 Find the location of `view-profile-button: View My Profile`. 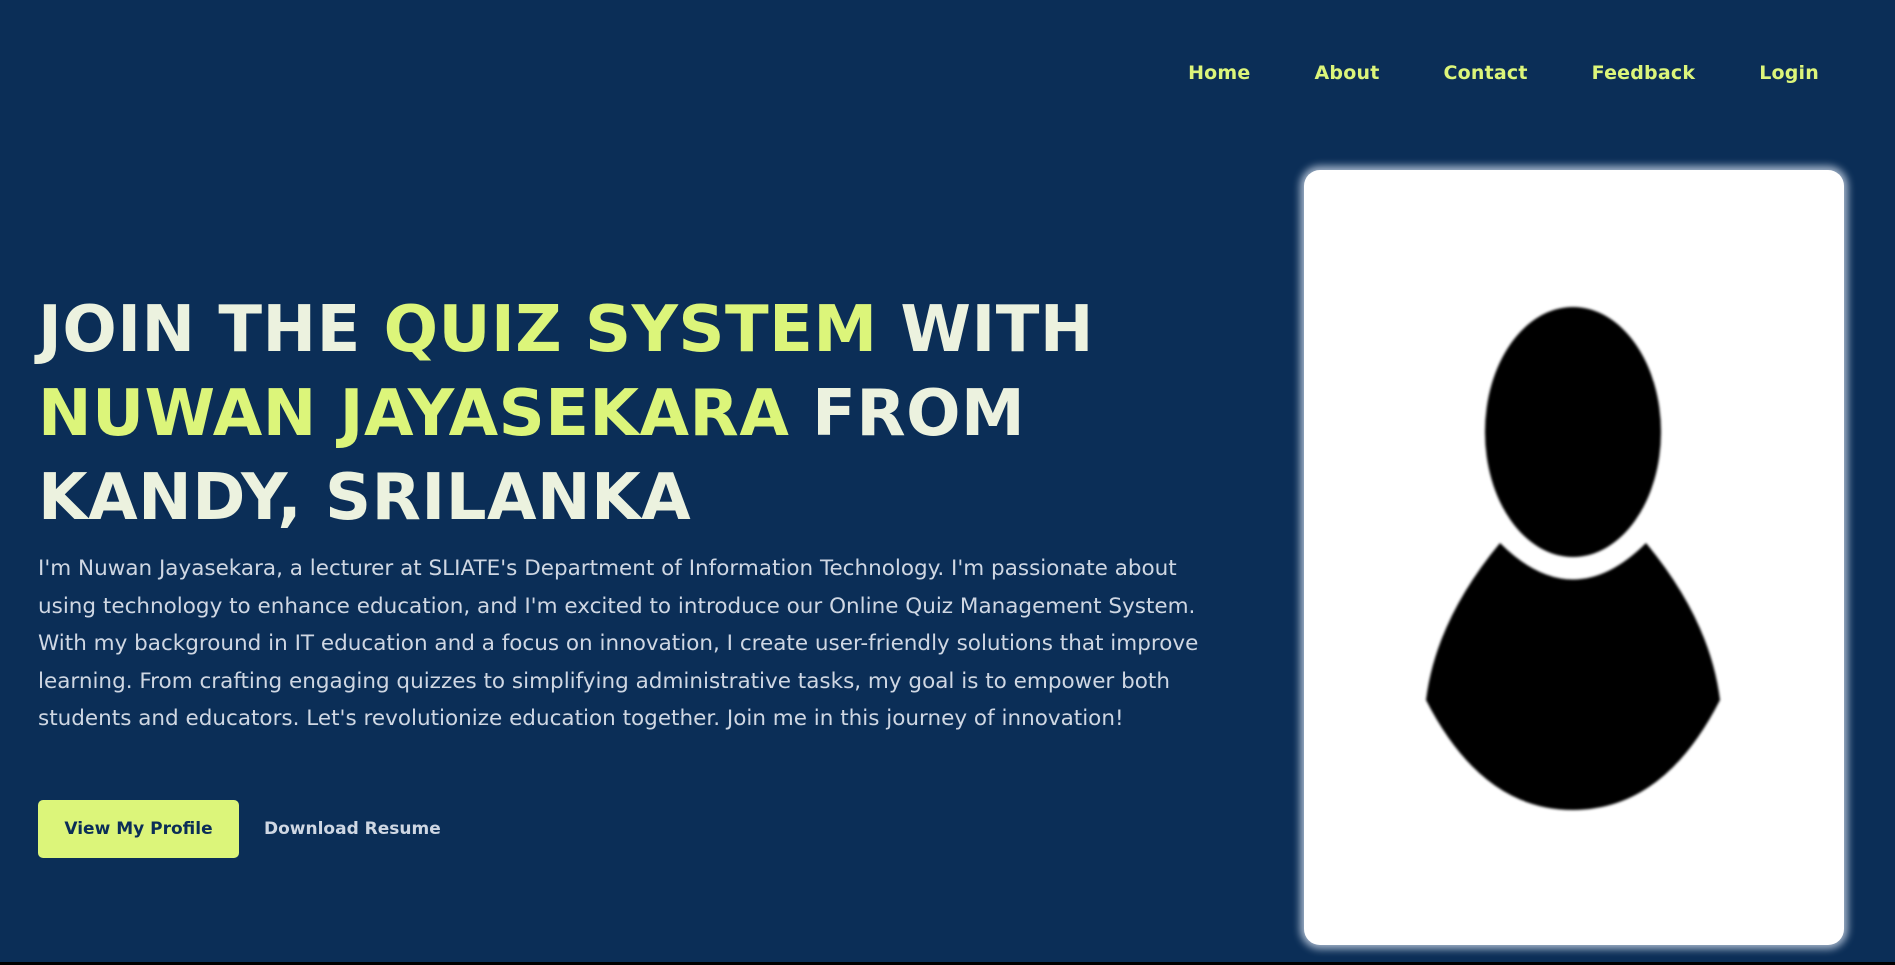

view-profile-button: View My Profile is located at coordinates (138, 829).